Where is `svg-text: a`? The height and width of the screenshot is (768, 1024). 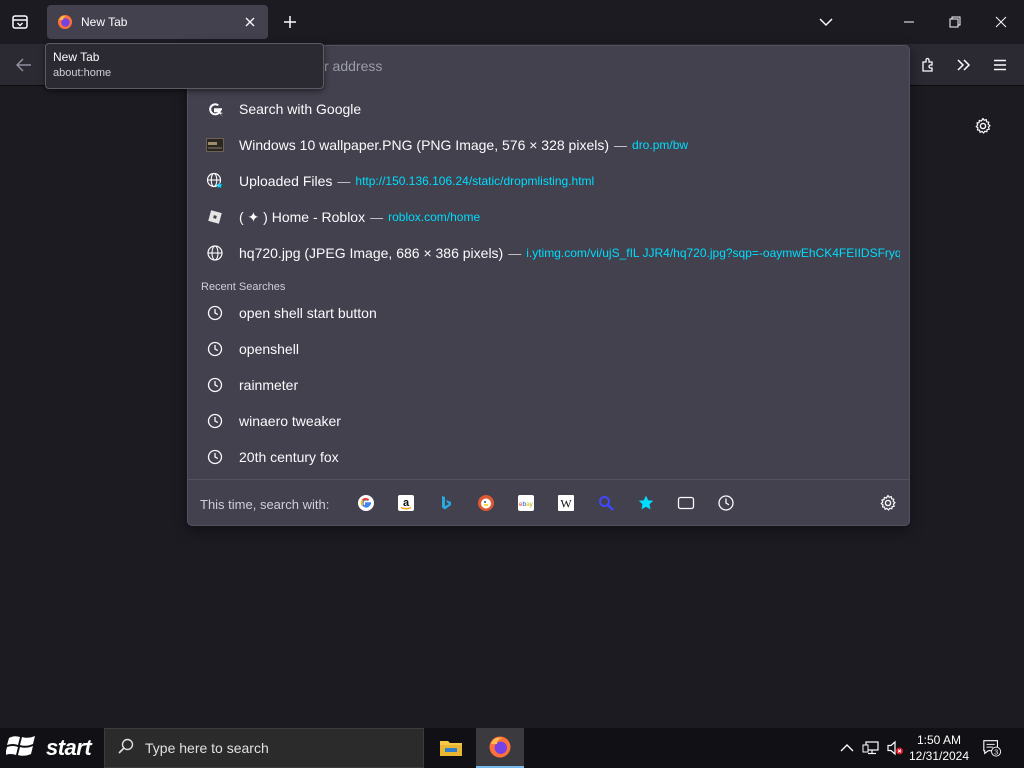
svg-text: a is located at coordinates (406, 503).